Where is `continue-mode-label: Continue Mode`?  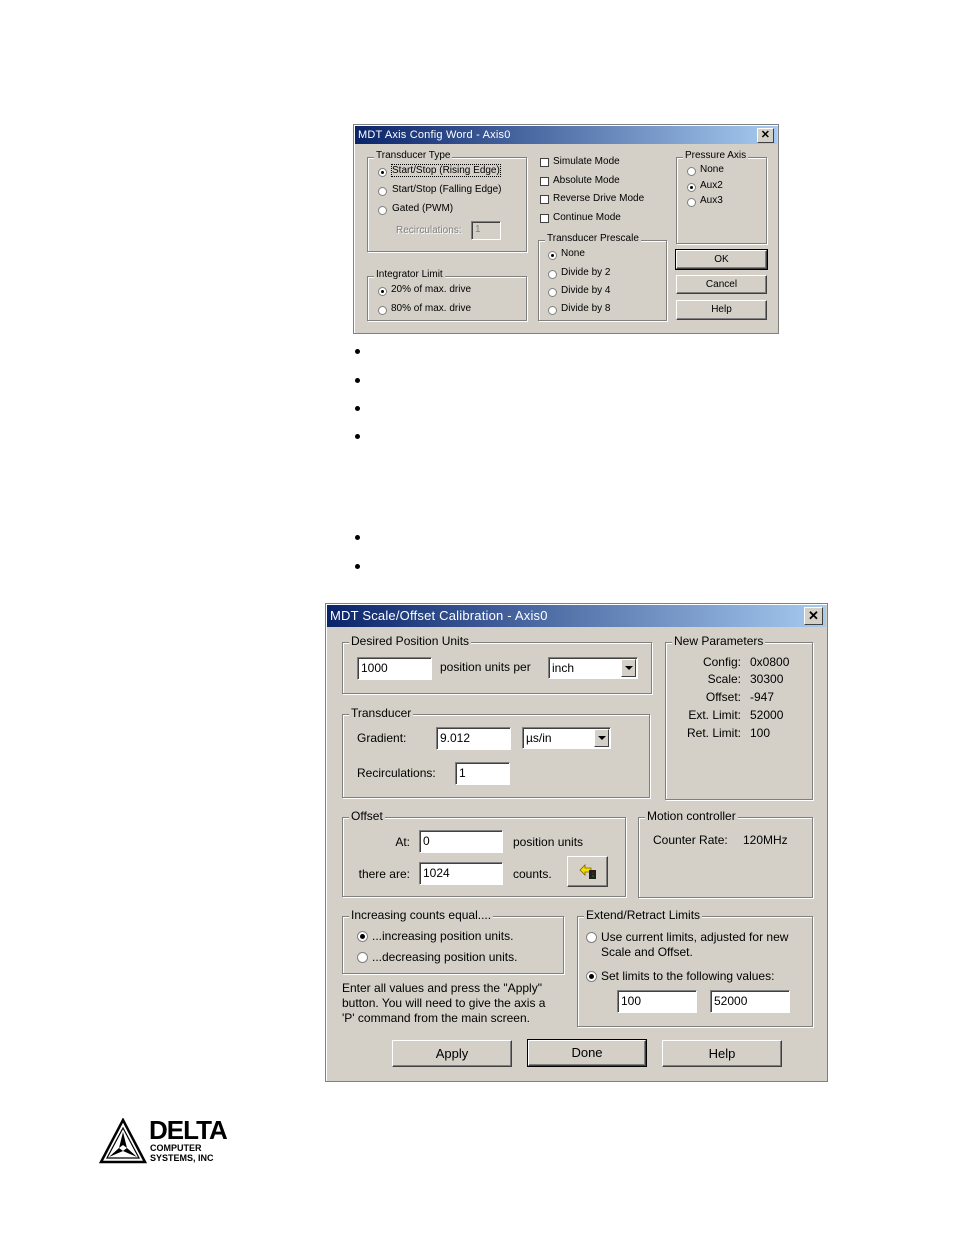 continue-mode-label: Continue Mode is located at coordinates (587, 217).